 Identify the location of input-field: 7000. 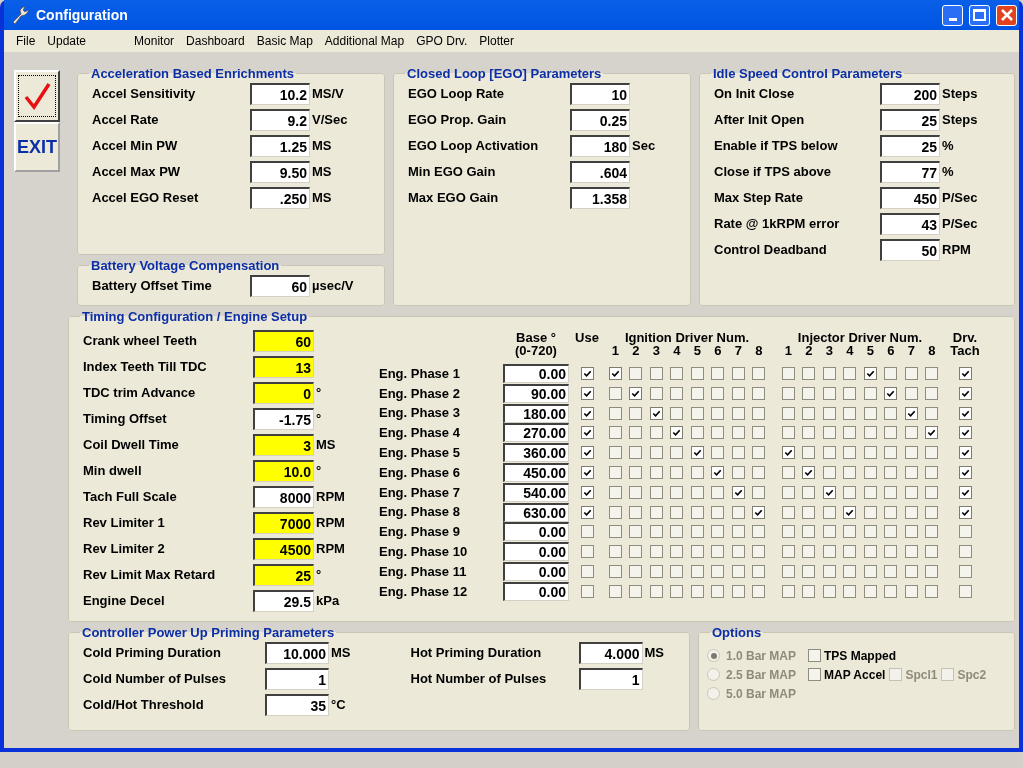
(283, 523).